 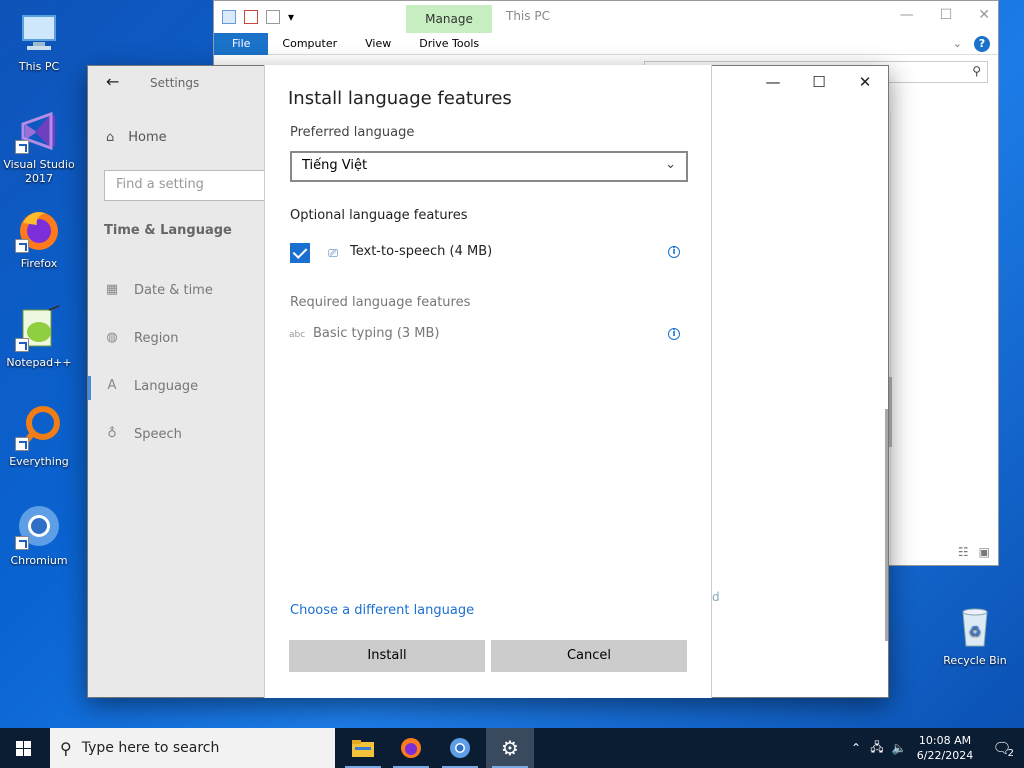 I want to click on tab-computer: Computer, so click(x=309, y=44).